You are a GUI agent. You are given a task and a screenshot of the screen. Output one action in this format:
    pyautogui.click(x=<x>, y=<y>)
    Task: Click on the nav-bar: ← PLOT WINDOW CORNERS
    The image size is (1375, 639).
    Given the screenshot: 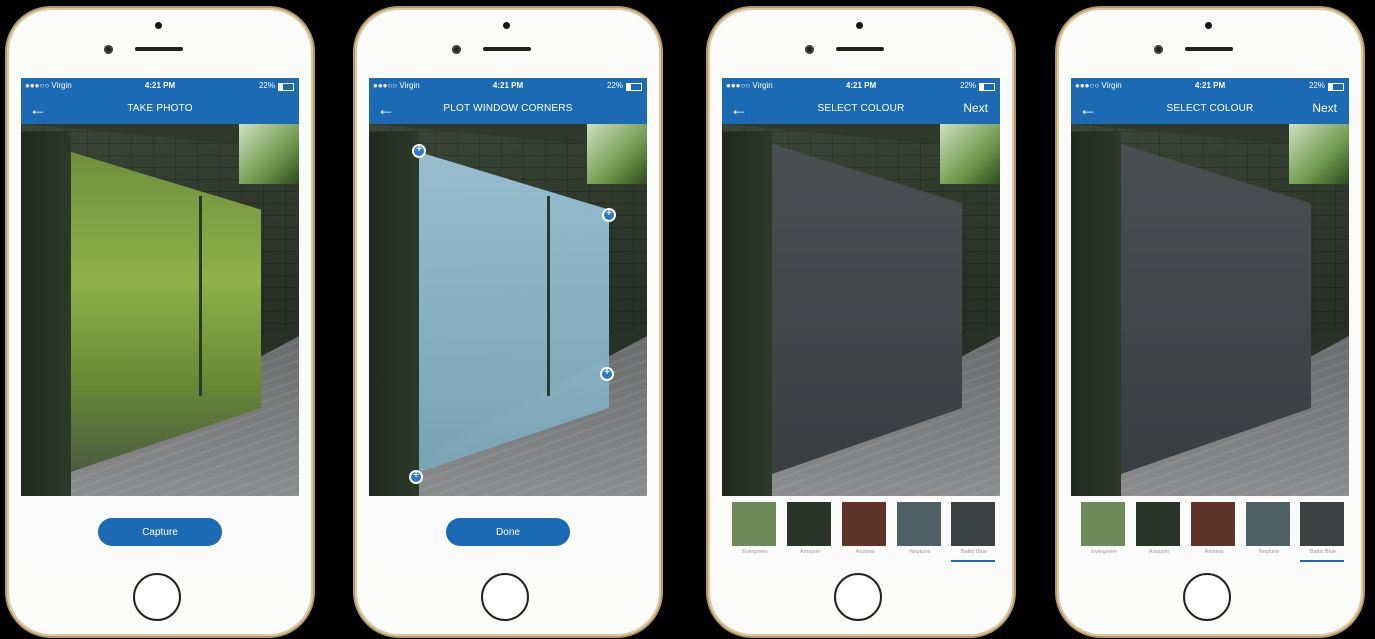 What is the action you would take?
    pyautogui.click(x=508, y=109)
    